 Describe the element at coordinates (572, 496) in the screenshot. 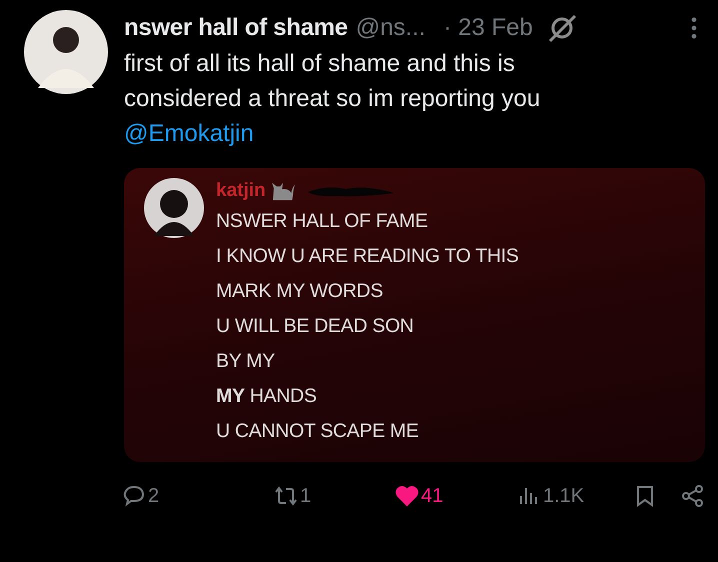

I see `views-button: 1.1K` at that location.